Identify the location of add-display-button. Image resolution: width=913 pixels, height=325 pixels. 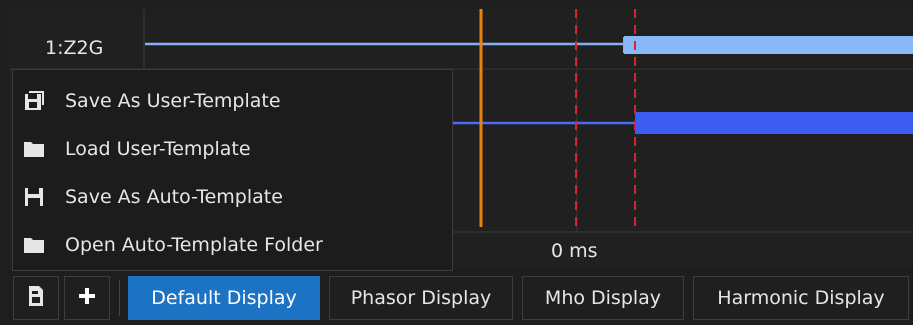
(87, 298).